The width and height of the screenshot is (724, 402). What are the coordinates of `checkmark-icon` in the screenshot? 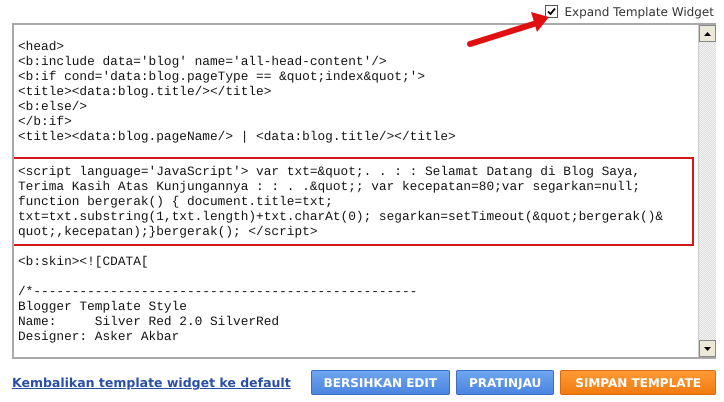 It's located at (551, 11).